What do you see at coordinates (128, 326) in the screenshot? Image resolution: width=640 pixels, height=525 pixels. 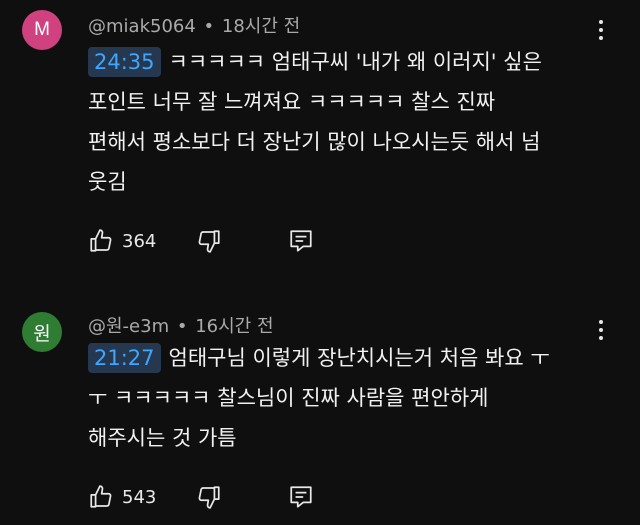 I see `author-handle: @원-e3m` at bounding box center [128, 326].